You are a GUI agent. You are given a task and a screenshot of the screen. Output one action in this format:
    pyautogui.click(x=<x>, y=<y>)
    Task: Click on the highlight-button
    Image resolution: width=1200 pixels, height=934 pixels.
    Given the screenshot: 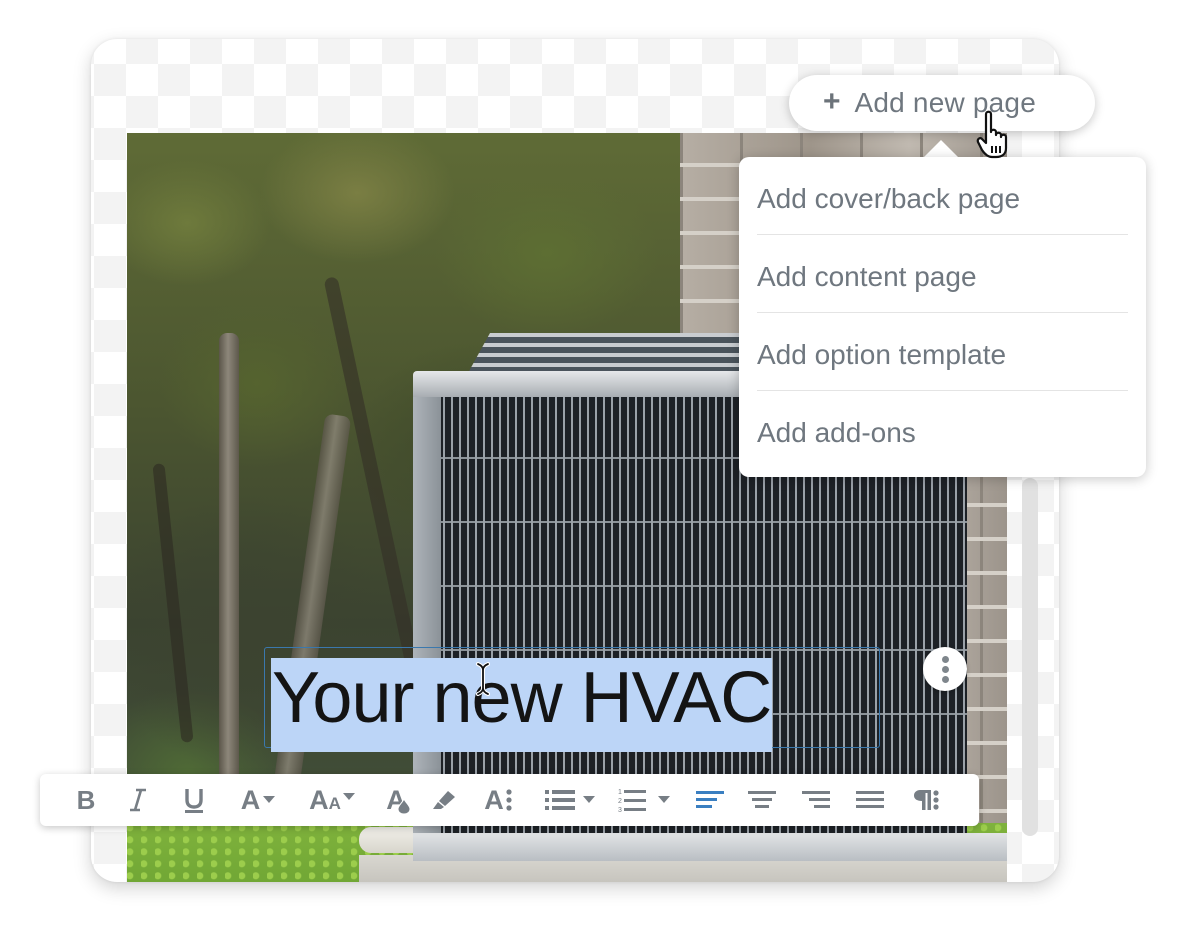 What is the action you would take?
    pyautogui.click(x=444, y=800)
    